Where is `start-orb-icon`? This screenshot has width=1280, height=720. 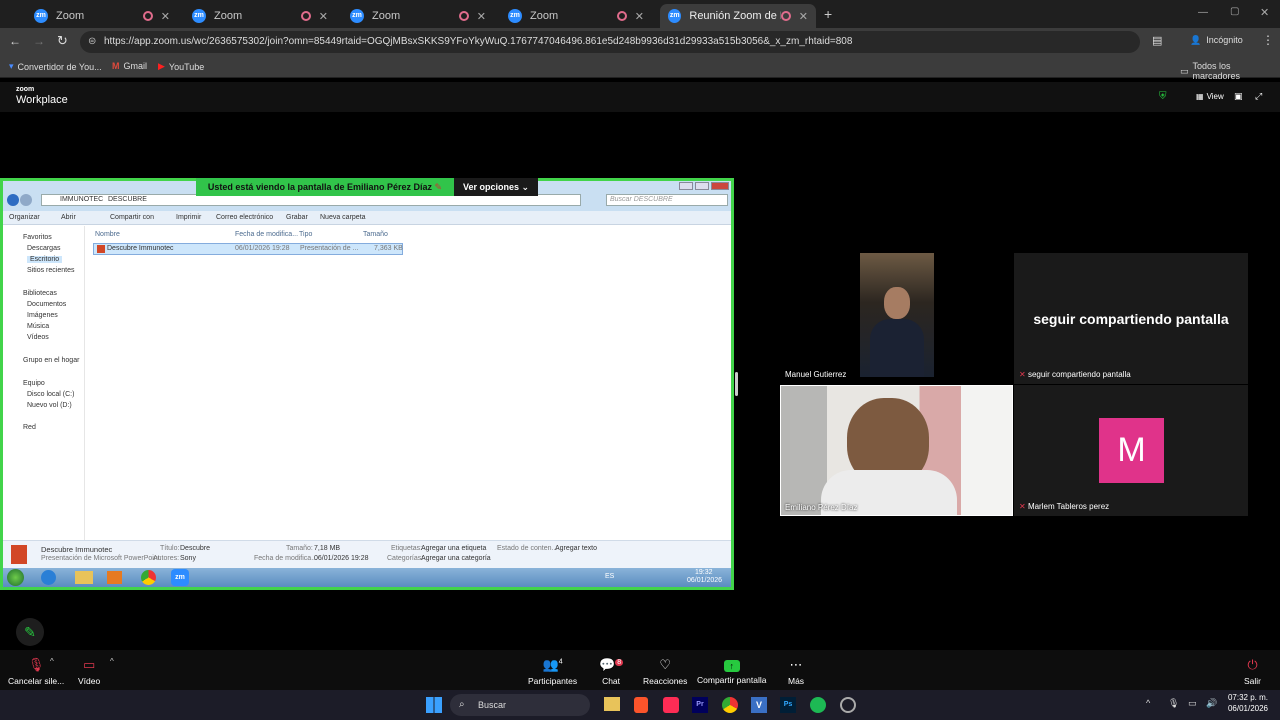 start-orb-icon is located at coordinates (15, 577).